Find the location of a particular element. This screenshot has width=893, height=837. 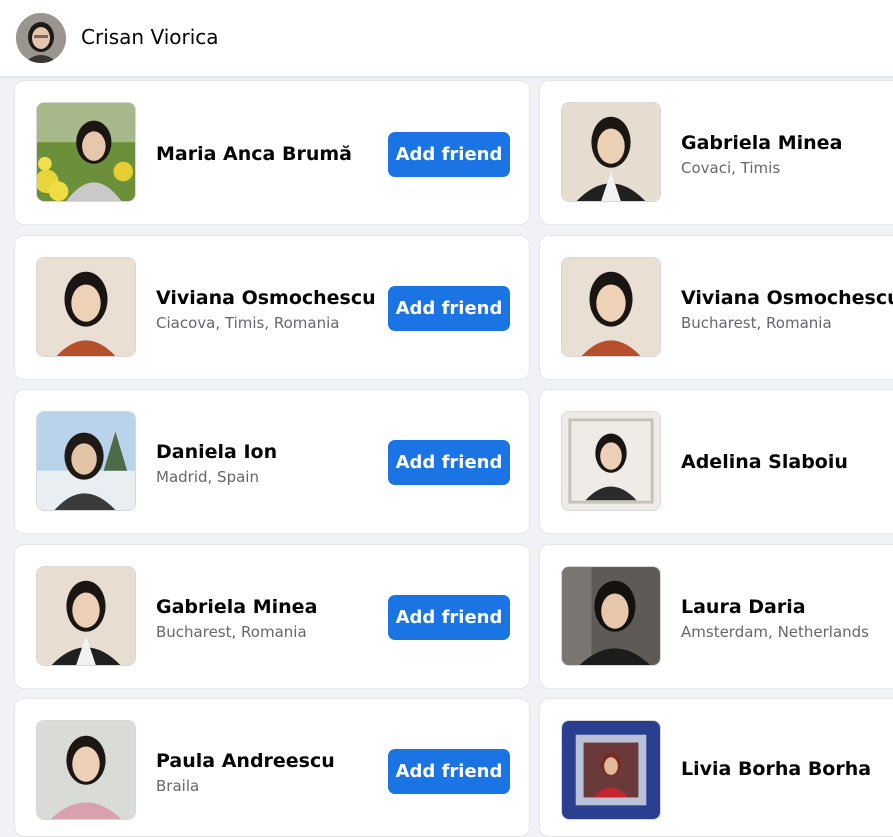

suggestion-card: Daniela Ion Madrid, Spain Add friend is located at coordinates (272, 461).